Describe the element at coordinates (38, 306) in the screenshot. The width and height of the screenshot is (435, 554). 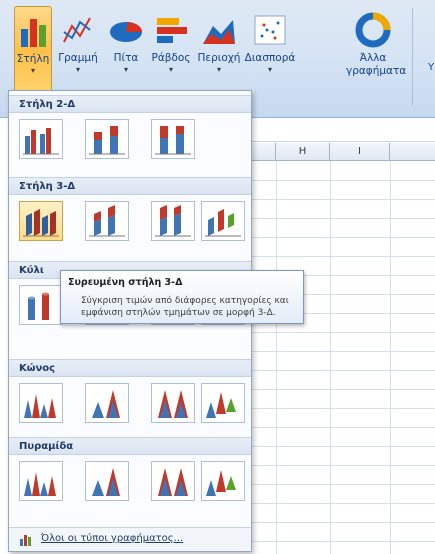
I see `cylinder-chart-icon` at that location.